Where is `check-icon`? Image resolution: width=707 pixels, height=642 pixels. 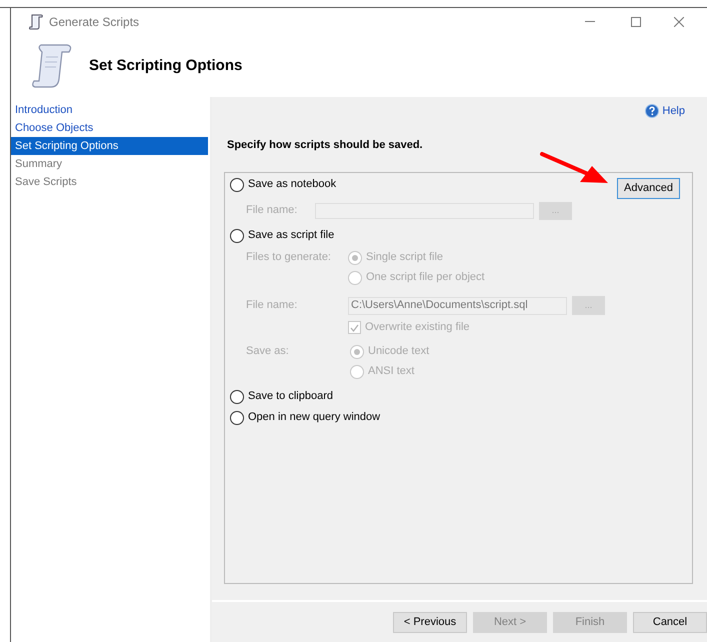 check-icon is located at coordinates (354, 328).